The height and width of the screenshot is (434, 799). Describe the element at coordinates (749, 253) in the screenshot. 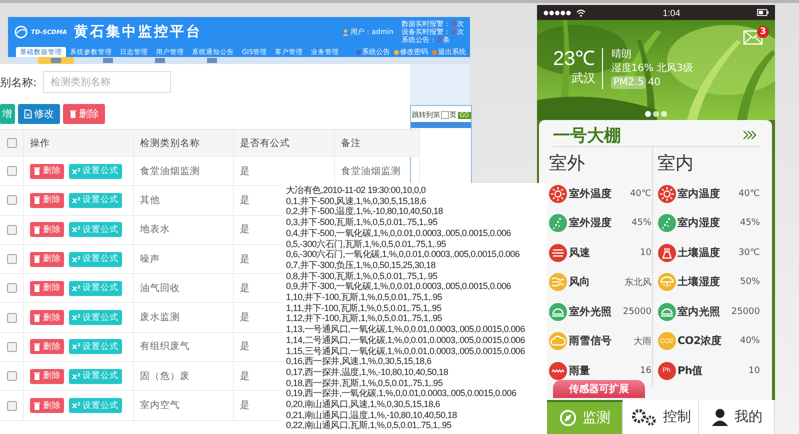

I see `sensor-value: 30℃` at that location.